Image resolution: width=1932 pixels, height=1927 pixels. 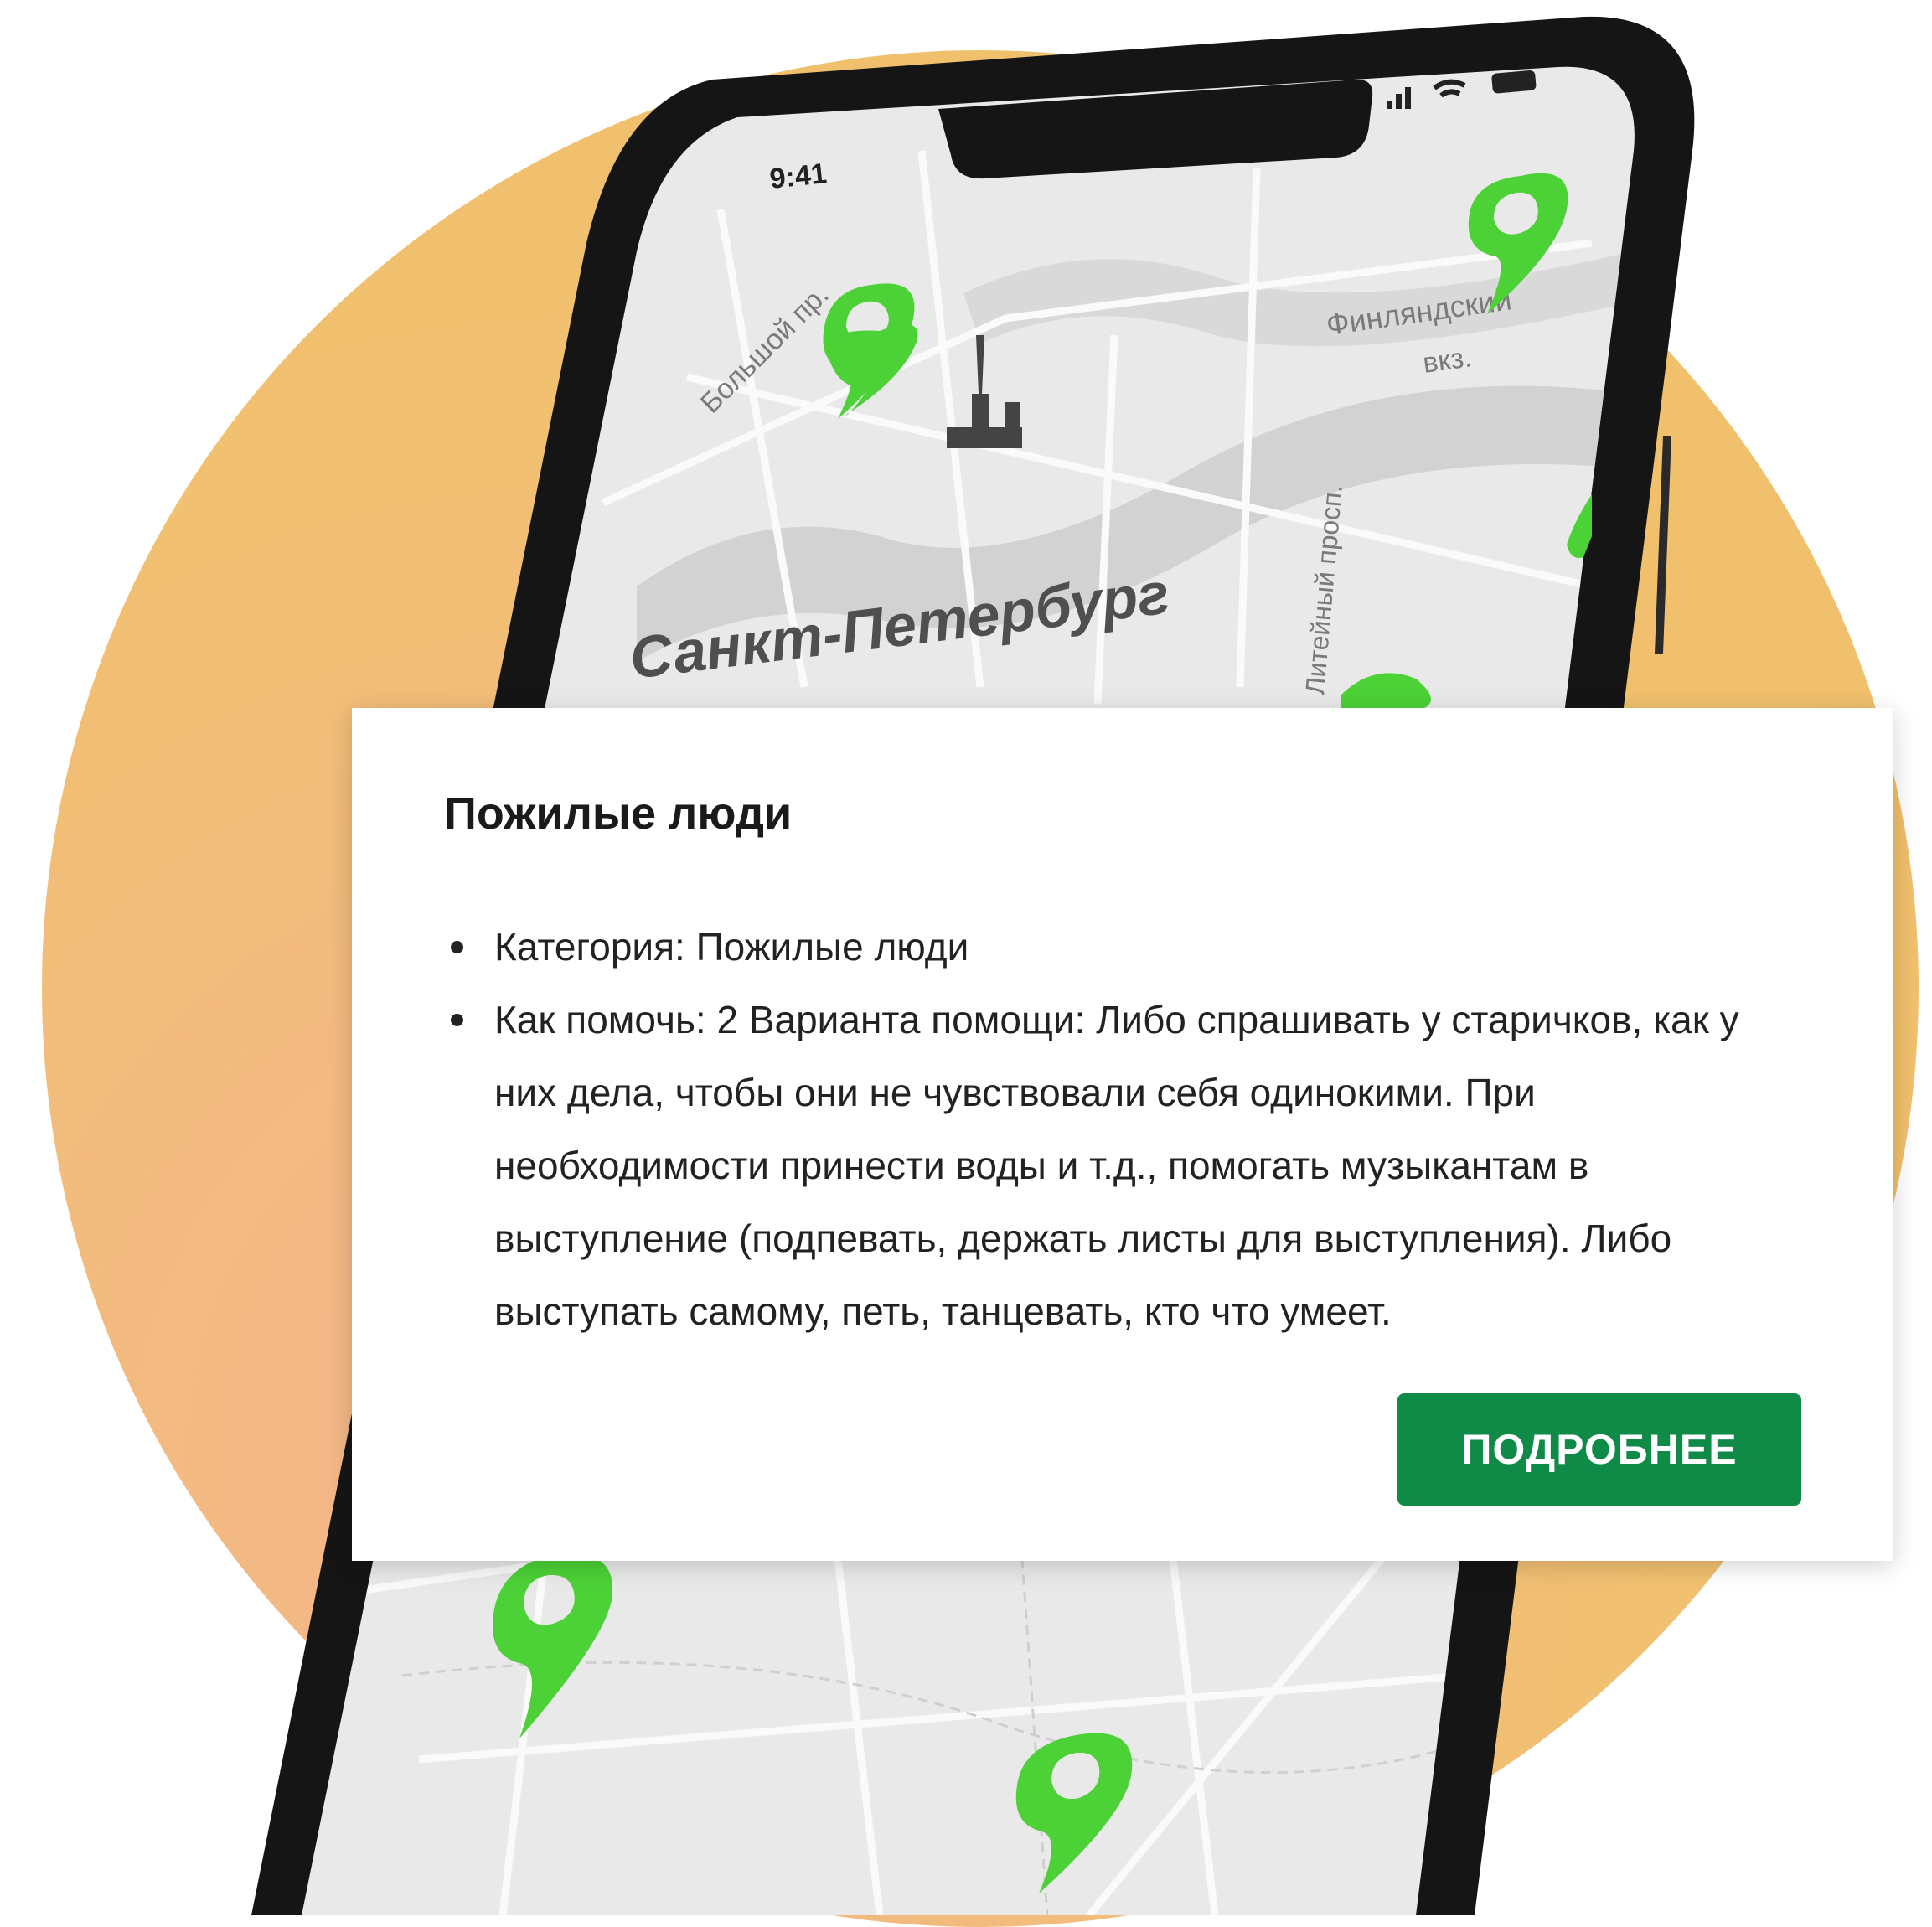 What do you see at coordinates (1663, 545) in the screenshot?
I see `phone-side-button` at bounding box center [1663, 545].